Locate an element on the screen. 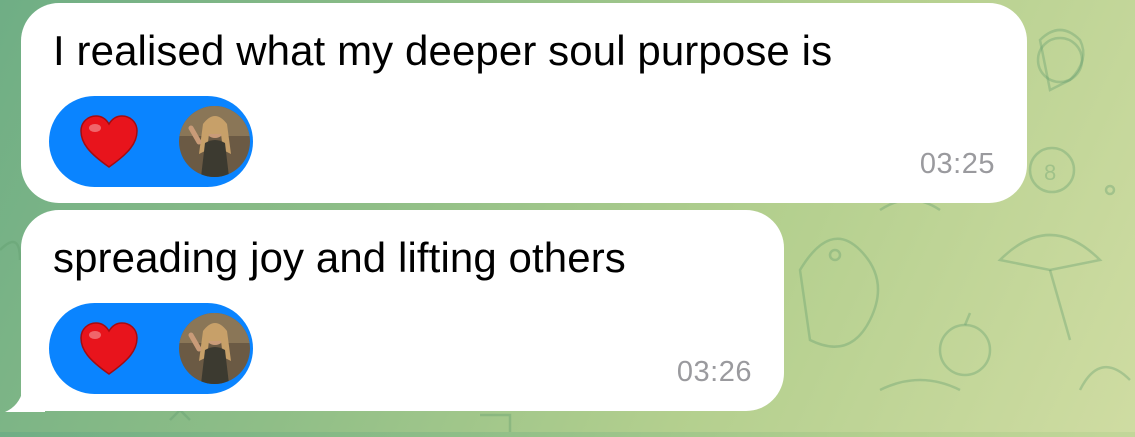 The image size is (1135, 437). message-timestamp: 03:25 is located at coordinates (957, 164).